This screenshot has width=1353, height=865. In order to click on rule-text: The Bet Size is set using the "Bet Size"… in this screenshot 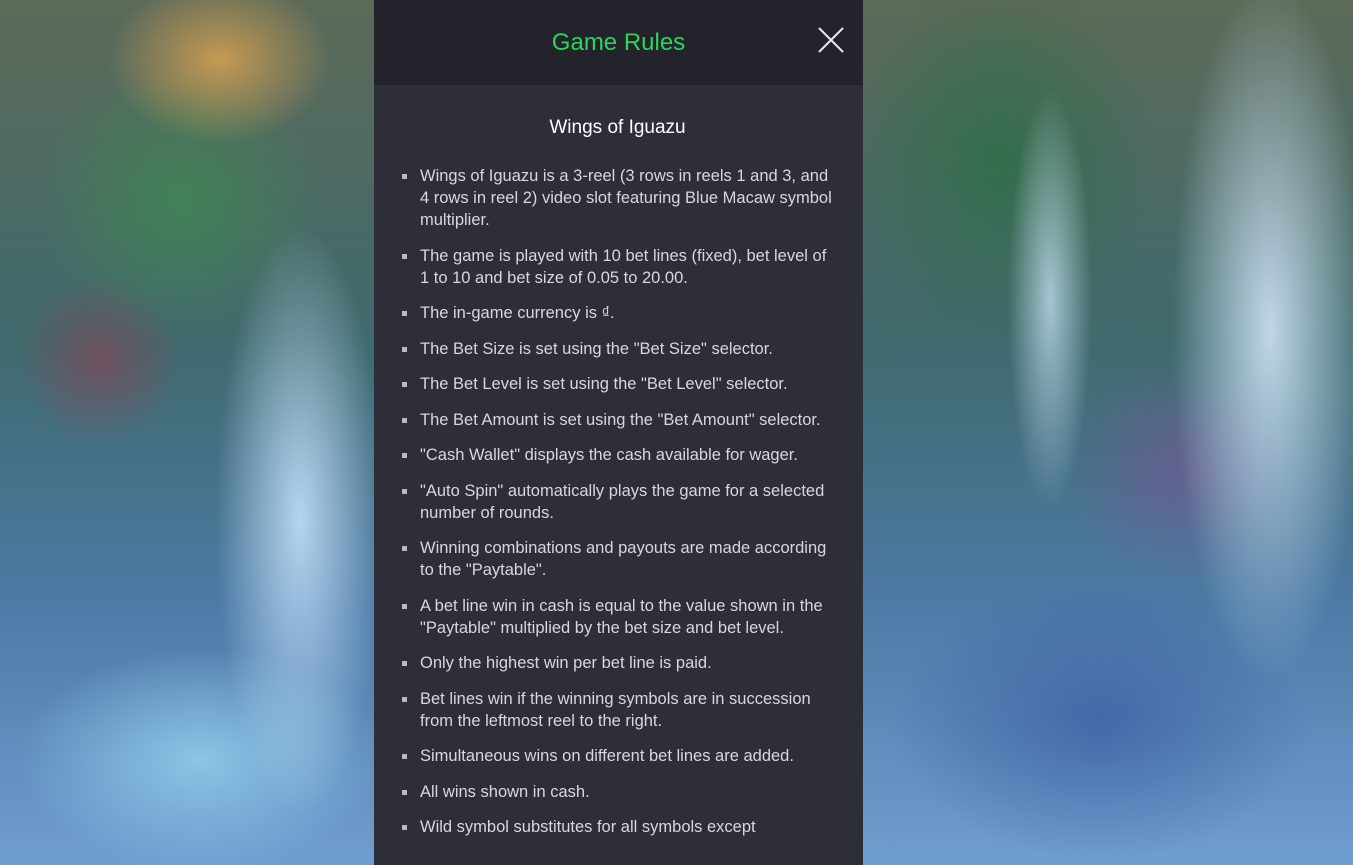, I will do `click(596, 348)`.